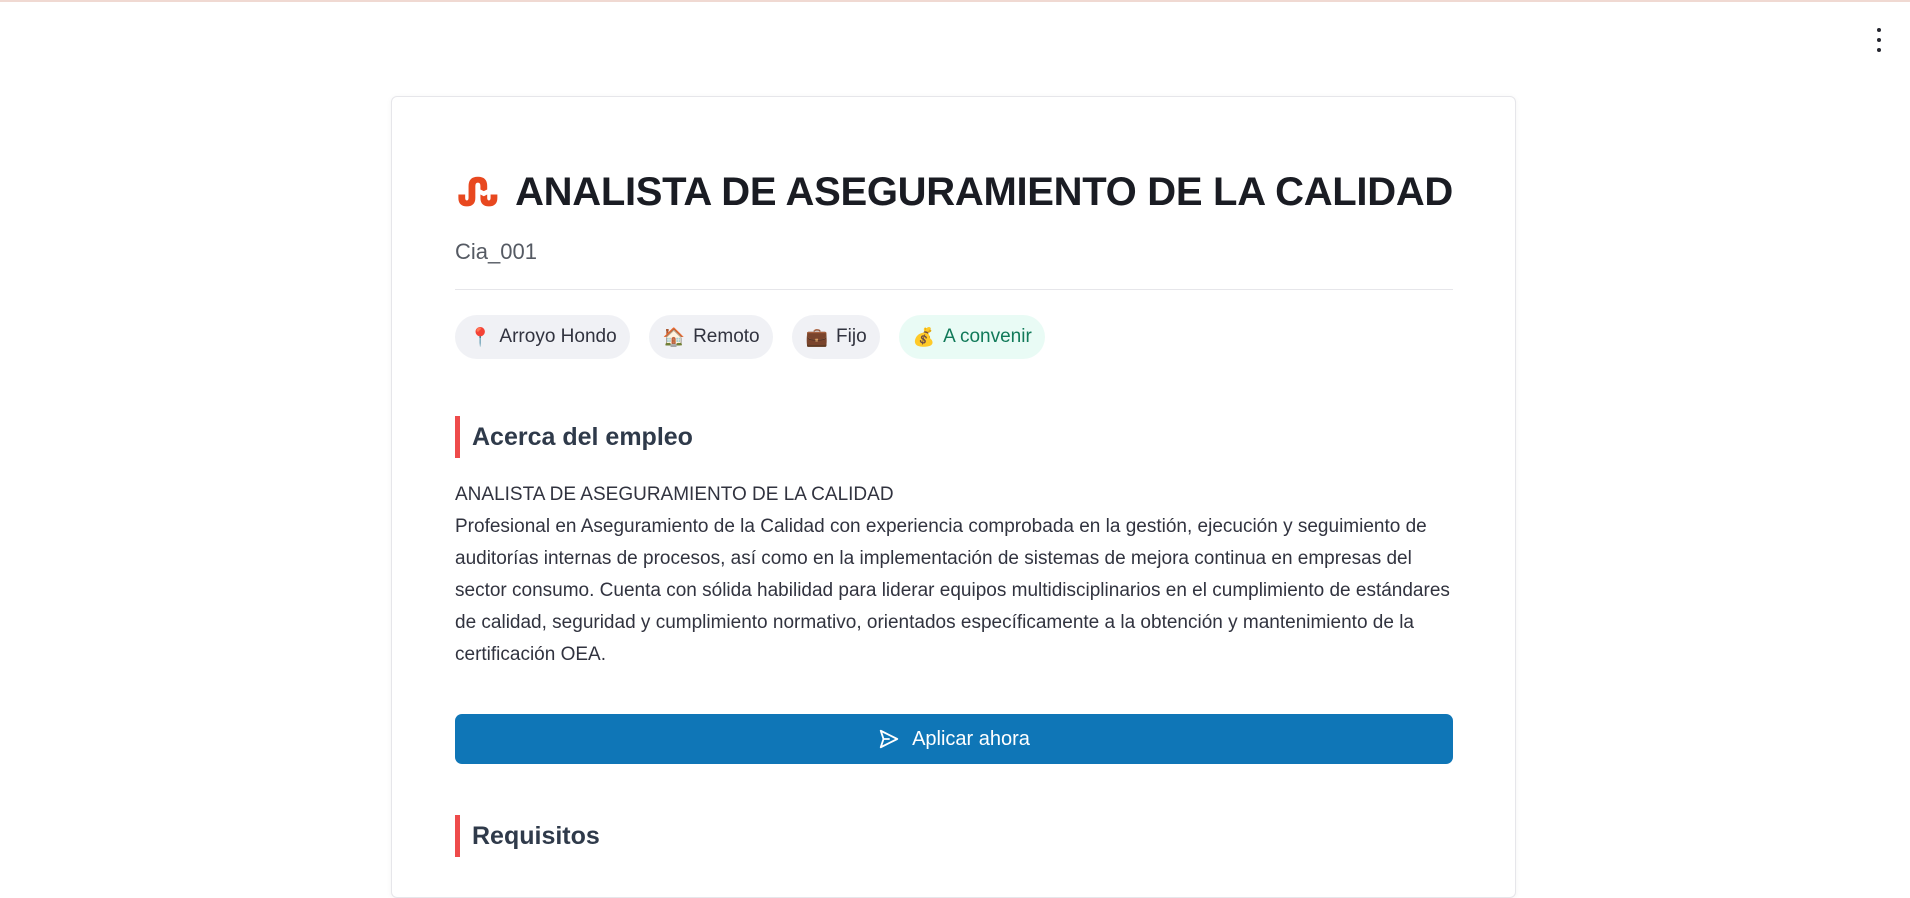  I want to click on salary-chip: 💰 A convenir, so click(971, 337).